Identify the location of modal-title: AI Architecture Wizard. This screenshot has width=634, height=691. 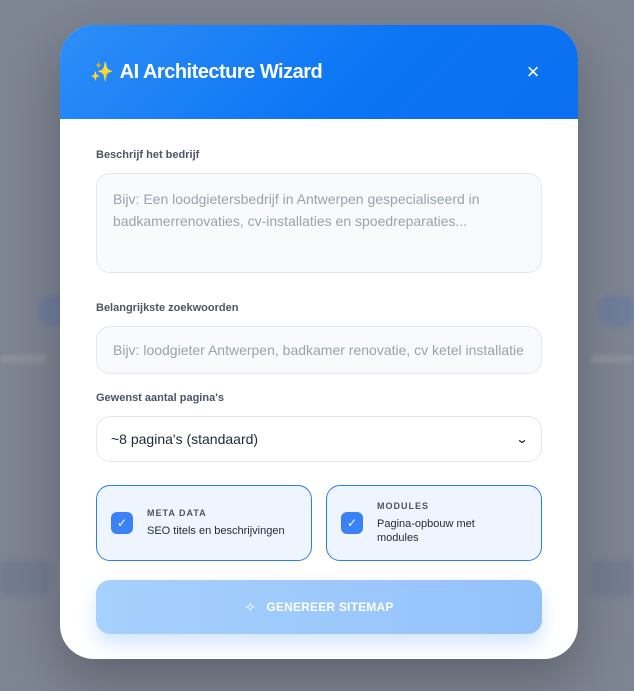
(221, 71).